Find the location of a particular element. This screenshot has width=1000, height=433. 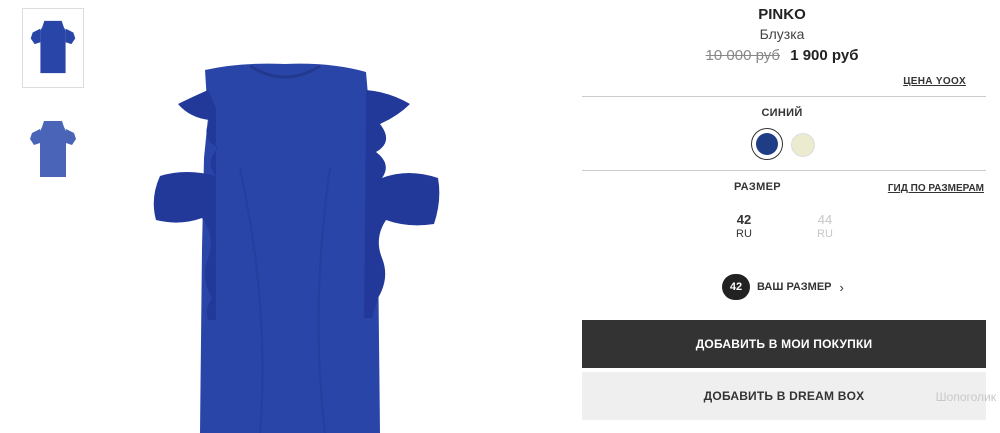

blouse-back-thumbnail-image is located at coordinates (53, 149).